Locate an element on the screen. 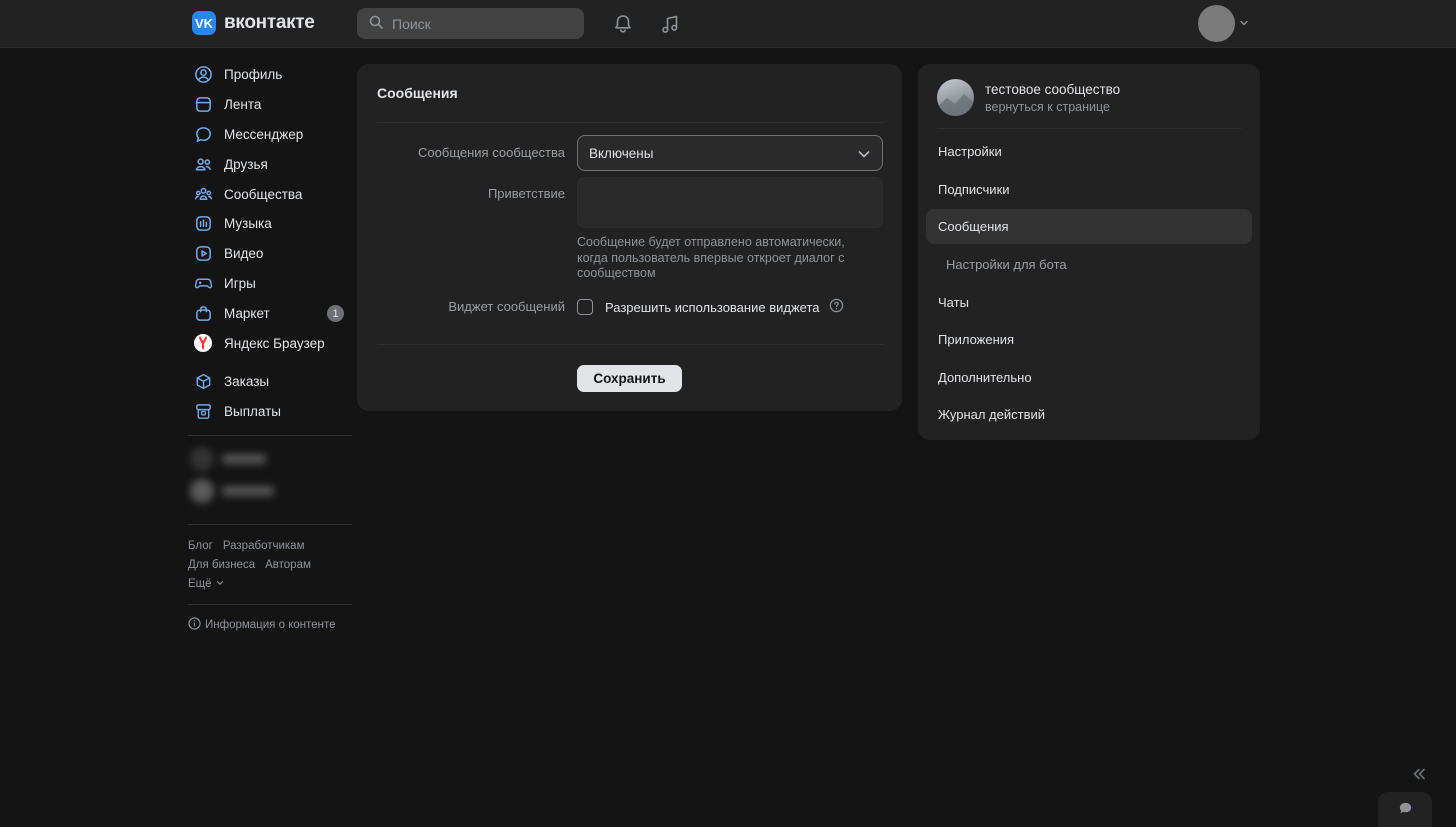 Image resolution: width=1456 pixels, height=827 pixels. nav-item-label: Друзья is located at coordinates (246, 164).